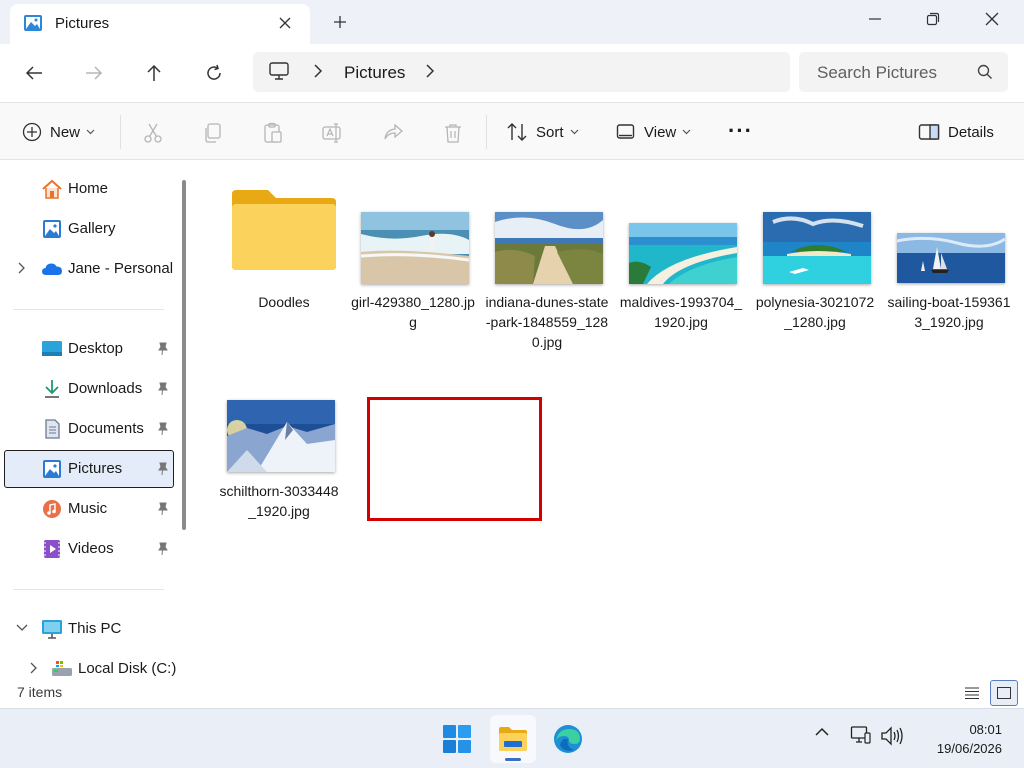 This screenshot has height=768, width=1024. What do you see at coordinates (94, 73) in the screenshot?
I see `forward-button` at bounding box center [94, 73].